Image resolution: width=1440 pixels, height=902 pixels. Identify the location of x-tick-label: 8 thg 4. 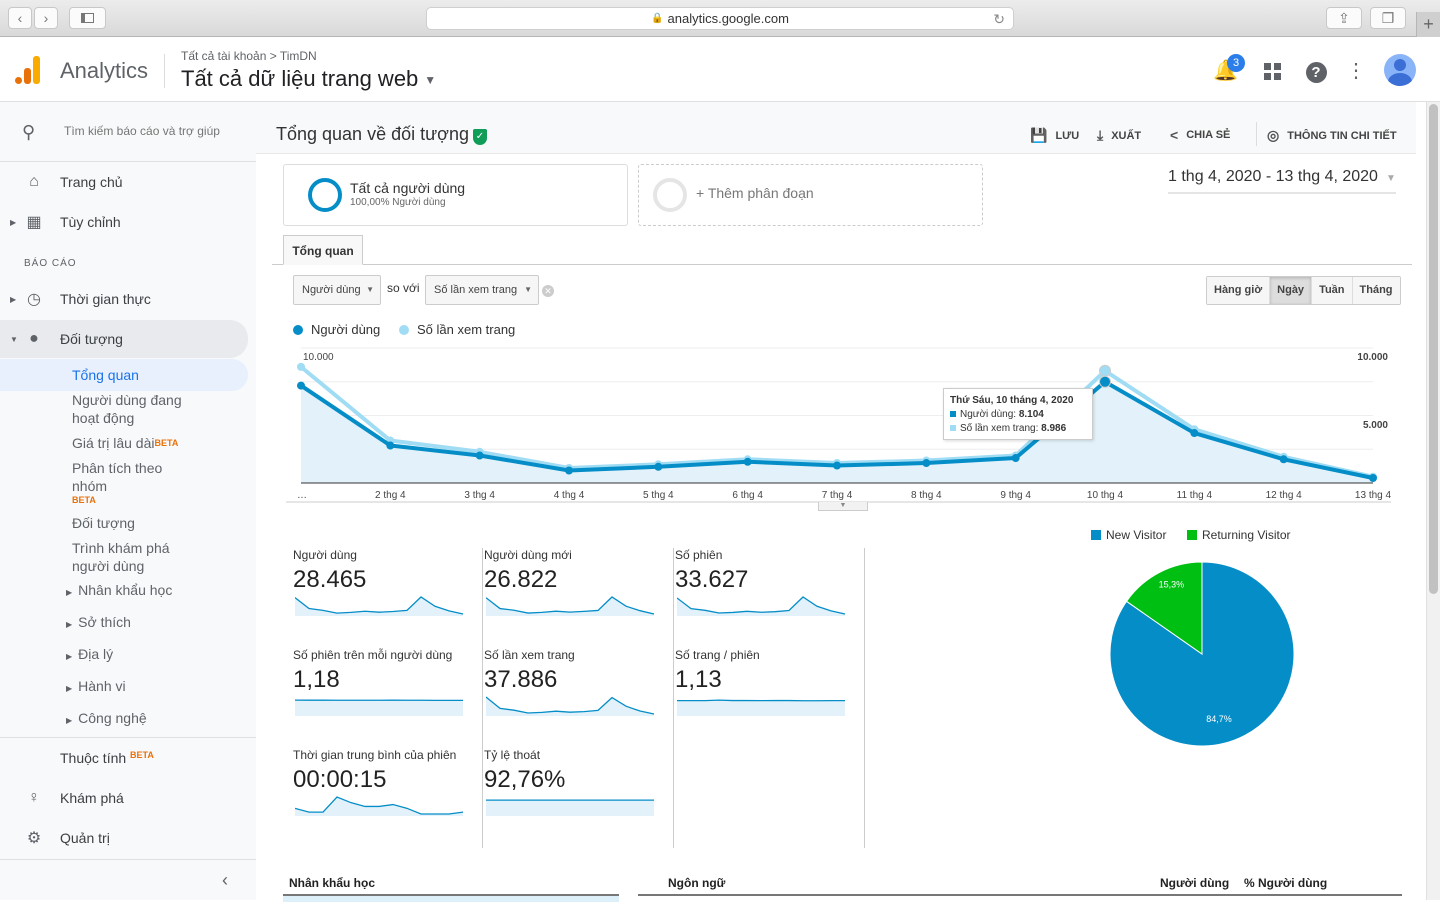
(926, 495).